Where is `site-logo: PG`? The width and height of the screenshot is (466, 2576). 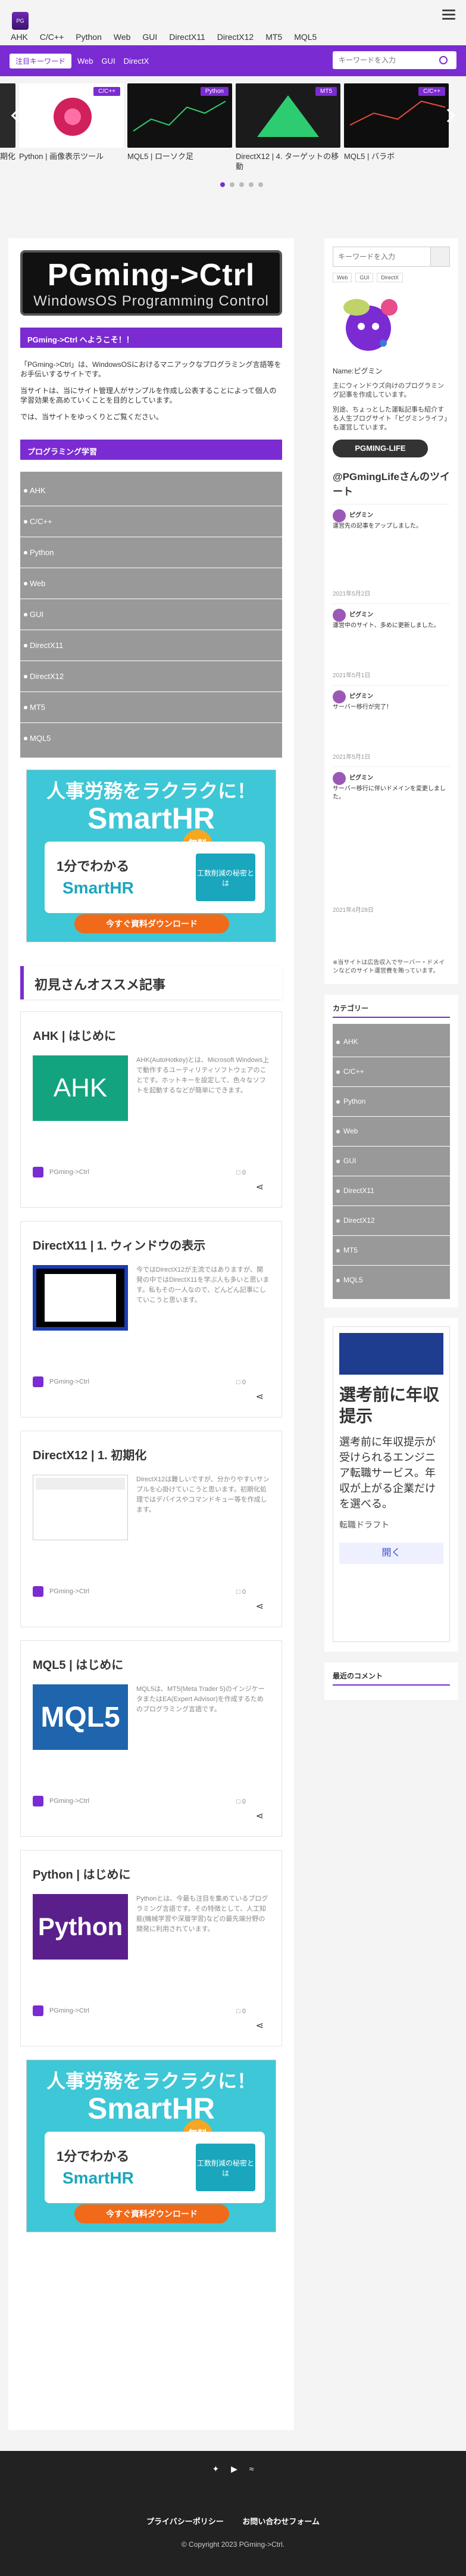
site-logo: PG is located at coordinates (20, 21).